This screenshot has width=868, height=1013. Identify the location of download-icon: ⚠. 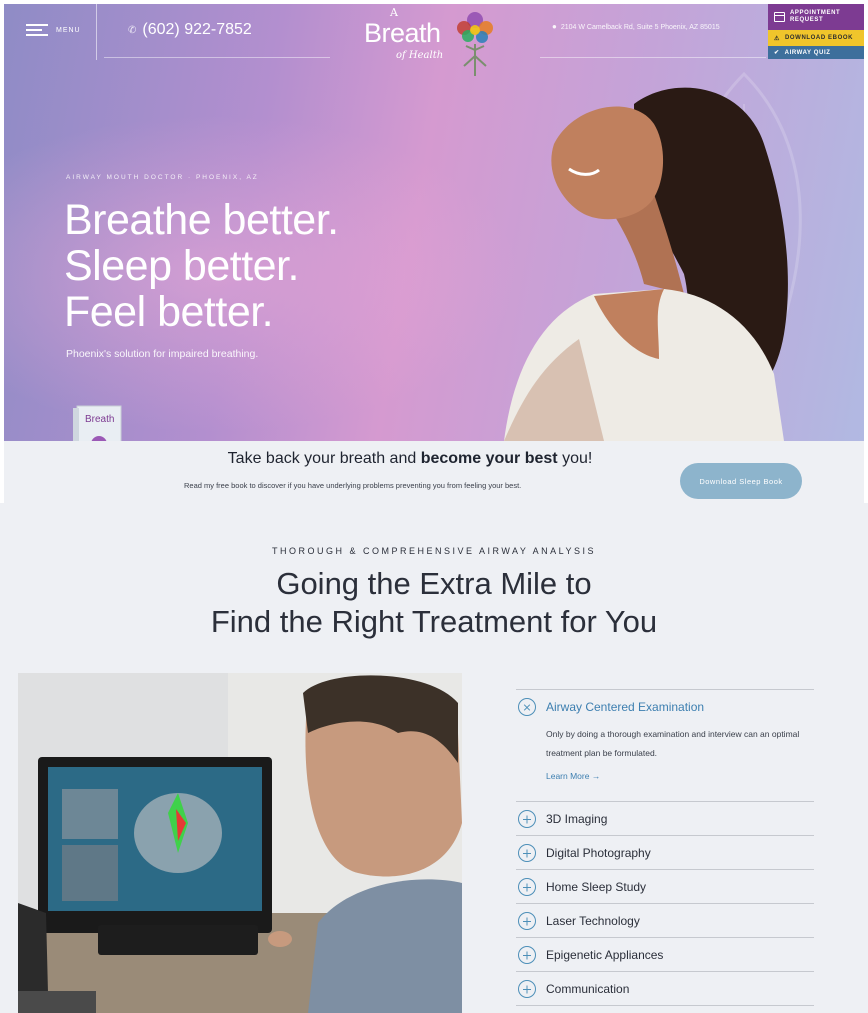
(777, 38).